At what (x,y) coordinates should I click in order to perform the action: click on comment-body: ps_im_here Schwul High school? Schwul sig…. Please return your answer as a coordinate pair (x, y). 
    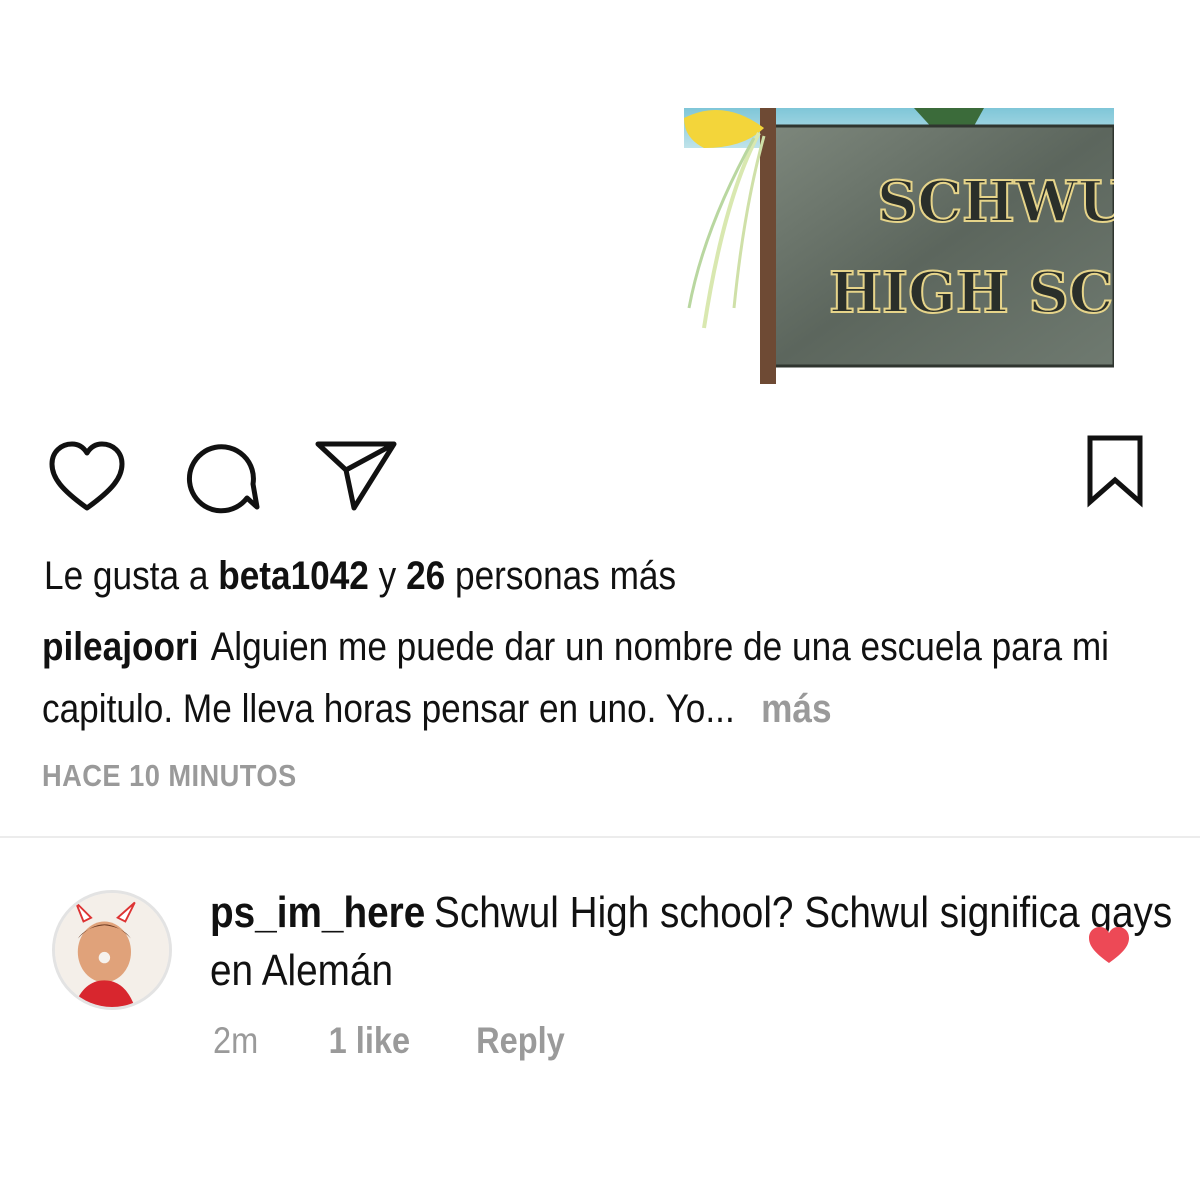
    Looking at the image, I should click on (694, 942).